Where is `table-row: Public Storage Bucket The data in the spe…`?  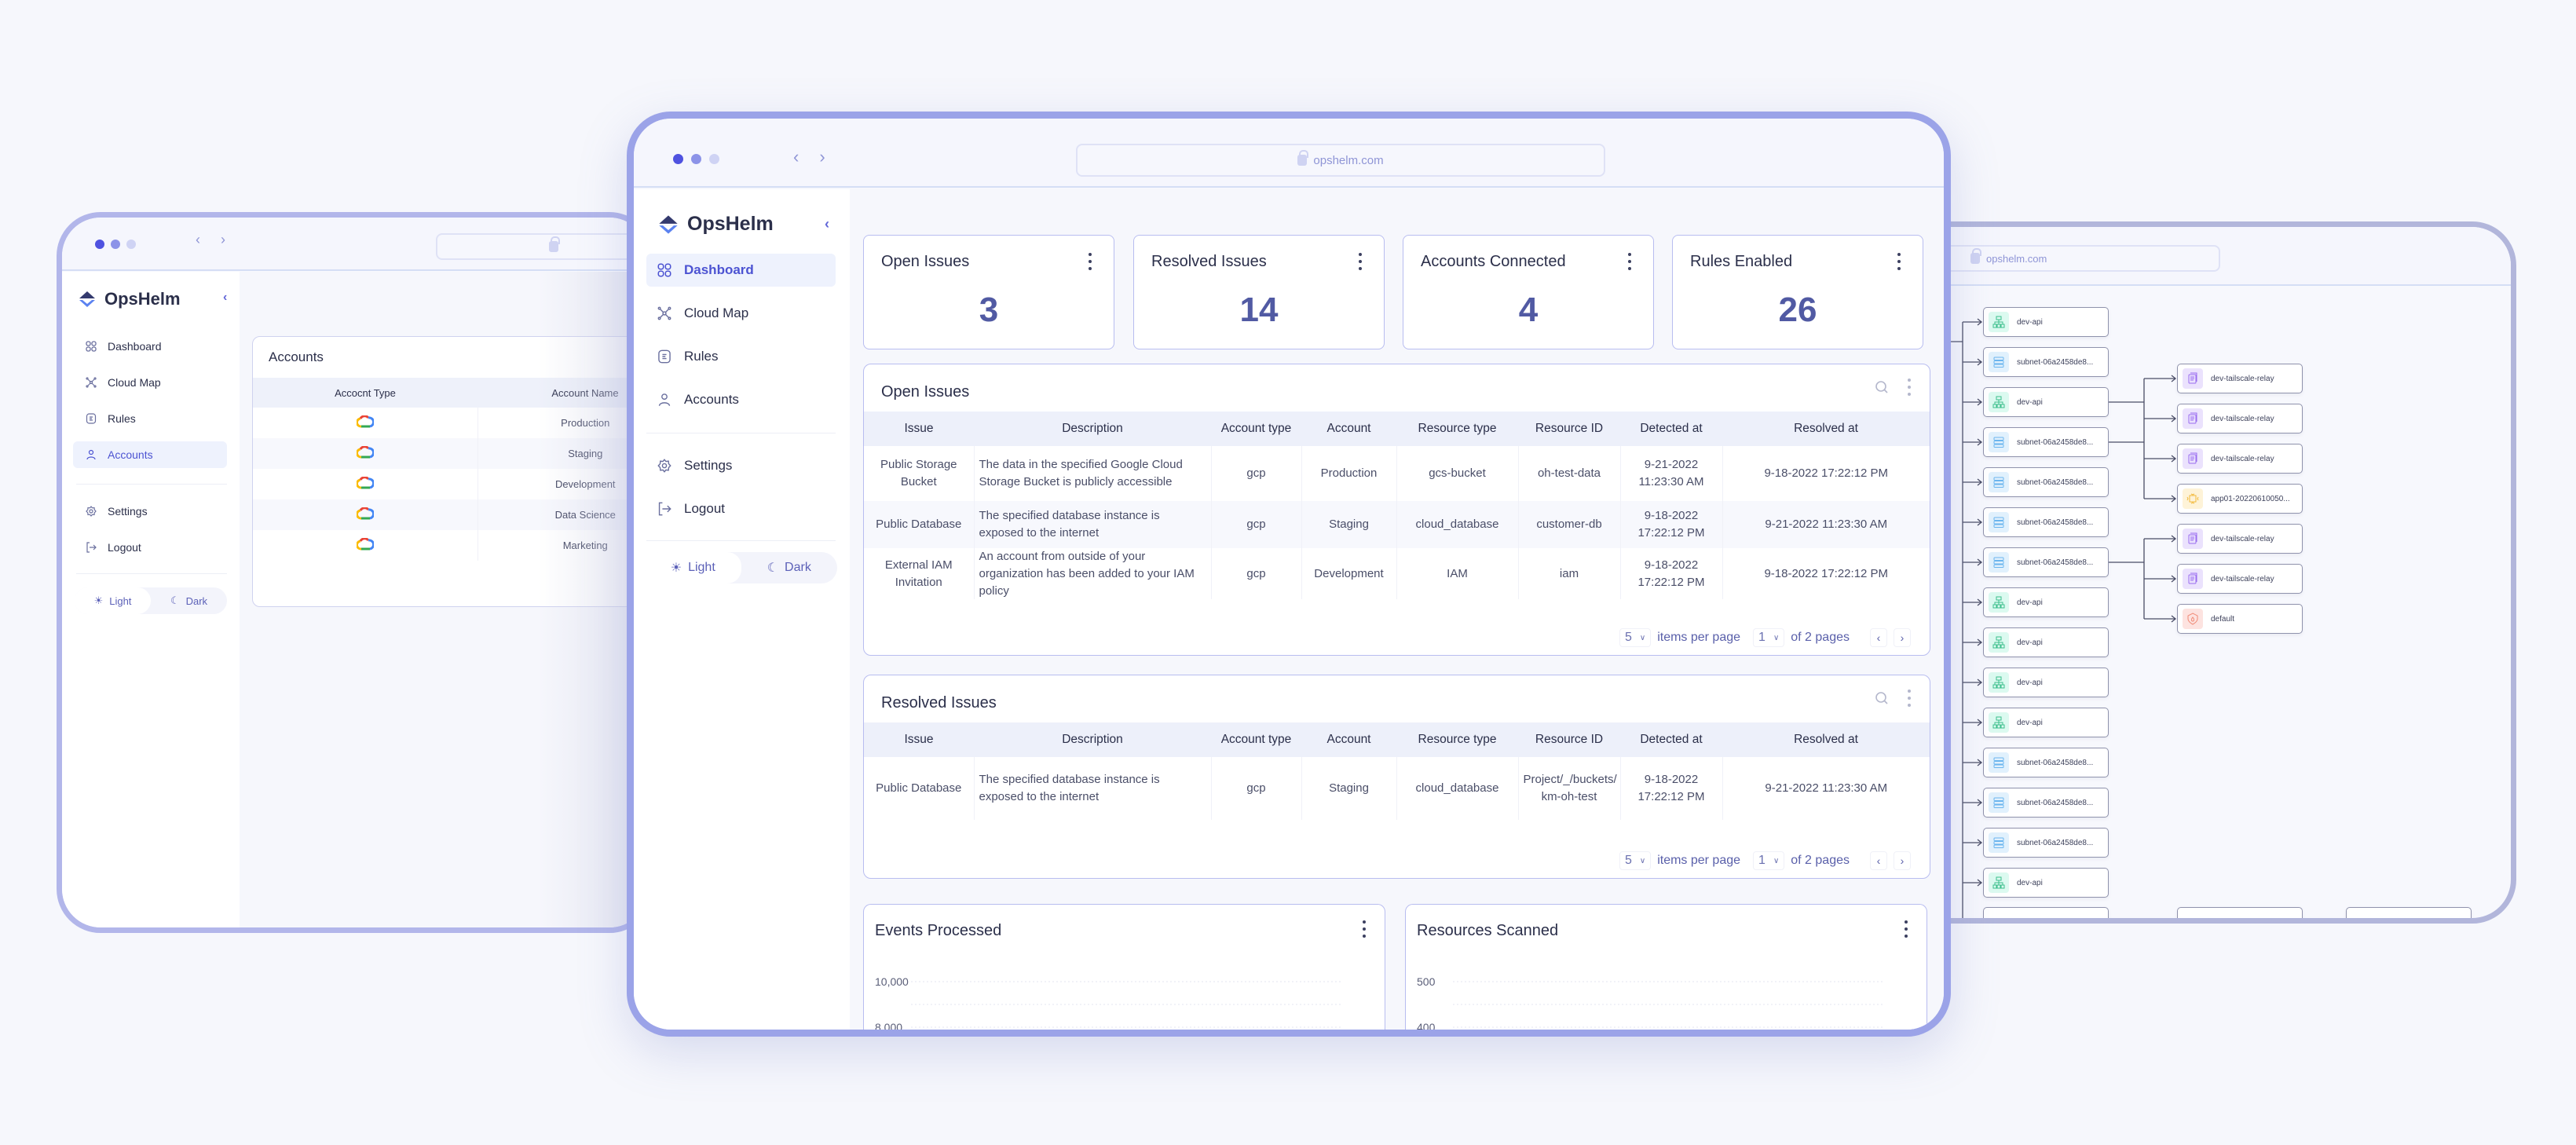
table-row: Public Storage Bucket The data in the spe… is located at coordinates (1397, 473).